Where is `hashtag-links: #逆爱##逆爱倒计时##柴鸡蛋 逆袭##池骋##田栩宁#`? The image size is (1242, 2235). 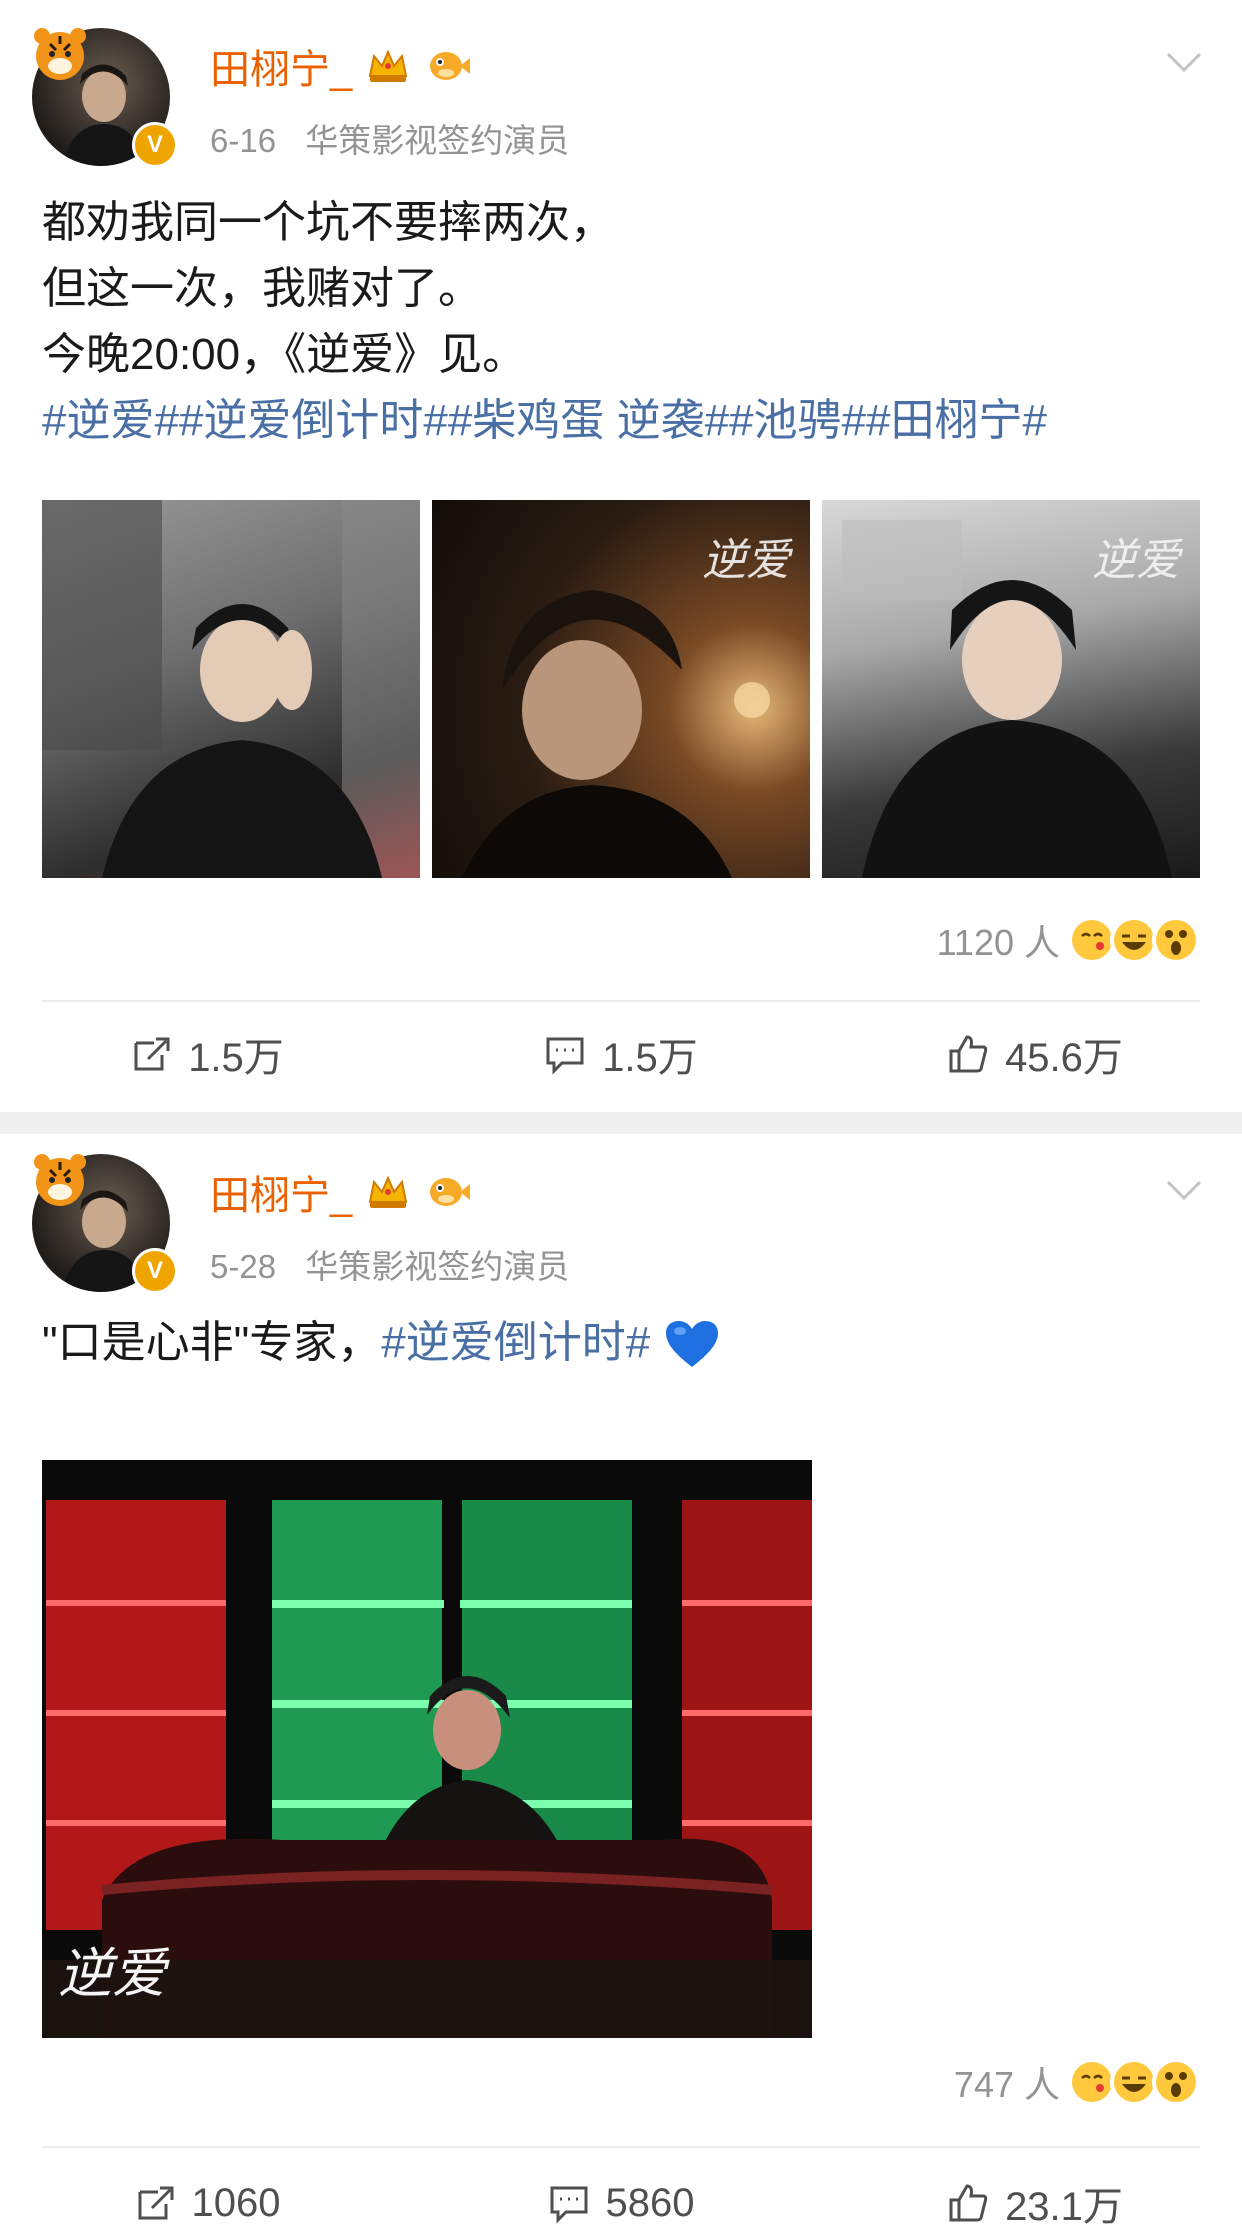
hashtag-links: #逆爱##逆爱倒计时##柴鸡蛋 逆袭##池骋##田栩宁# is located at coordinates (622, 421).